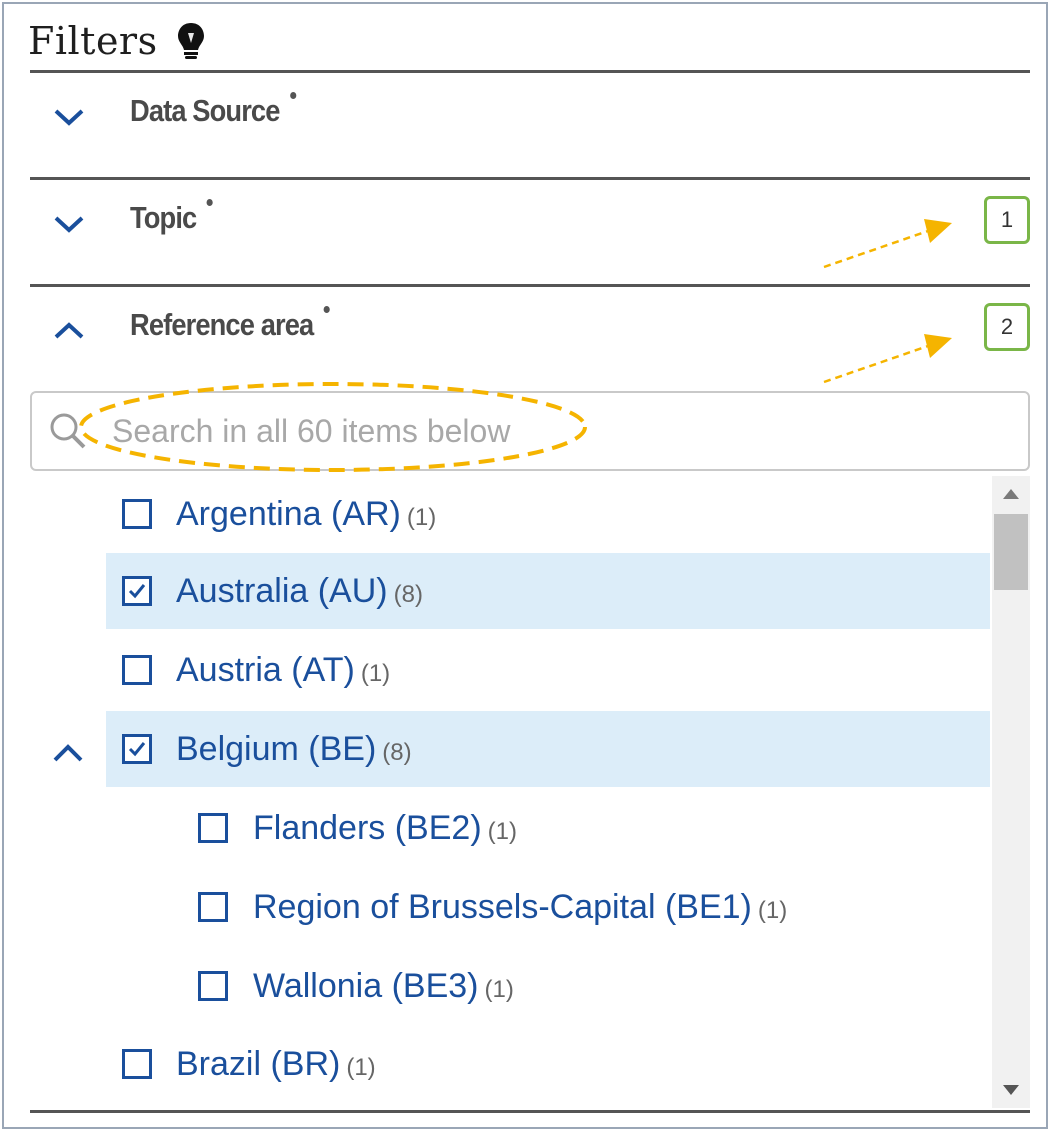 The width and height of the screenshot is (1050, 1131). What do you see at coordinates (520, 123) in the screenshot?
I see `section-data-source: Data Source` at bounding box center [520, 123].